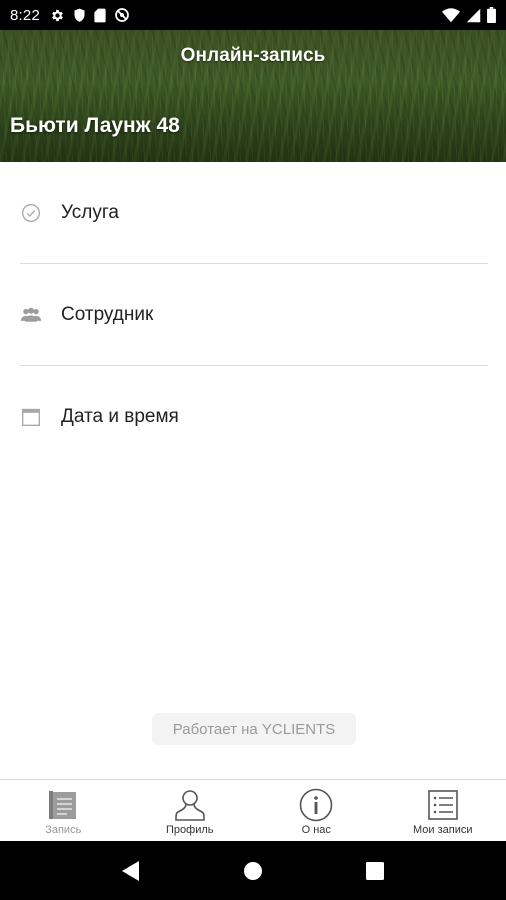 Image resolution: width=506 pixels, height=900 pixels. I want to click on calendar-icon, so click(31, 417).